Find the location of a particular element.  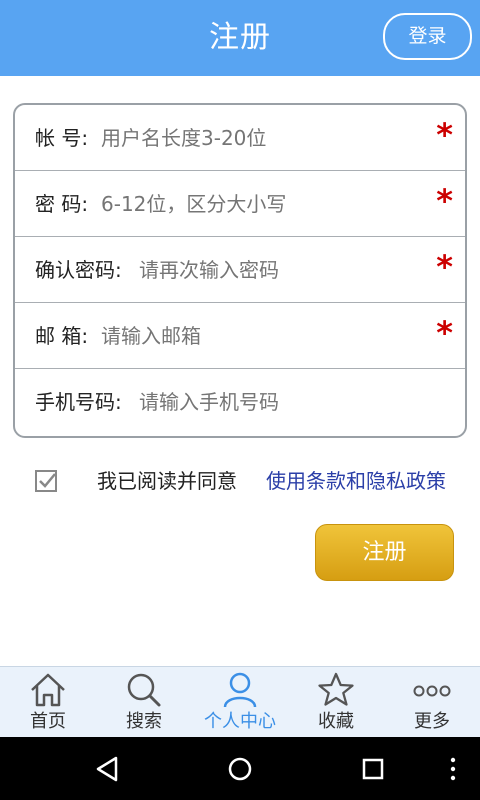

phone-row: 手机号码: is located at coordinates (240, 402).